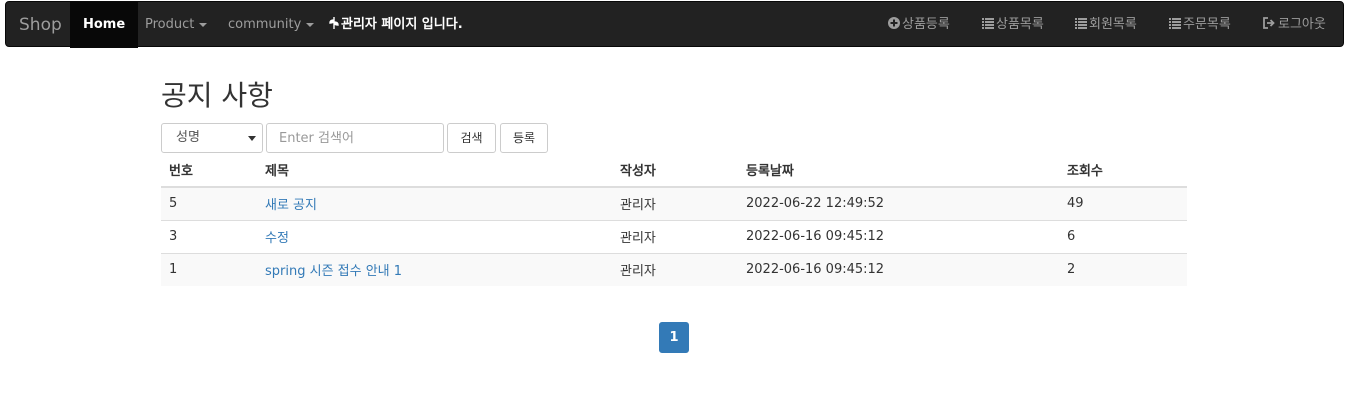 This screenshot has width=1354, height=420. What do you see at coordinates (434, 269) in the screenshot?
I see `cell-title: spring 시즌 접수 안내 1` at bounding box center [434, 269].